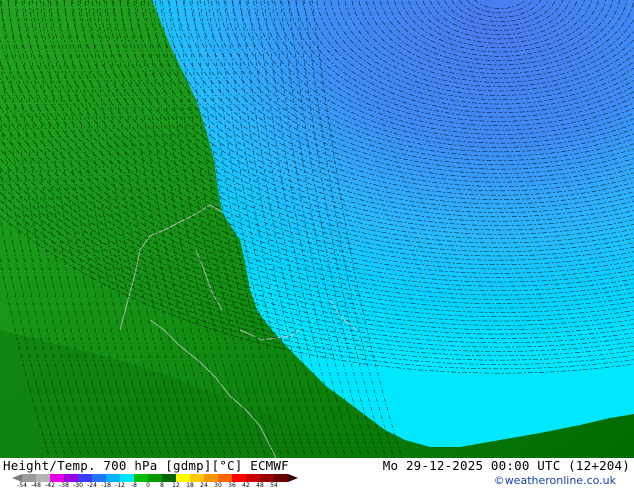 This screenshot has height=490, width=634. What do you see at coordinates (260, 485) in the screenshot?
I see `scale-tick-label: 48` at bounding box center [260, 485].